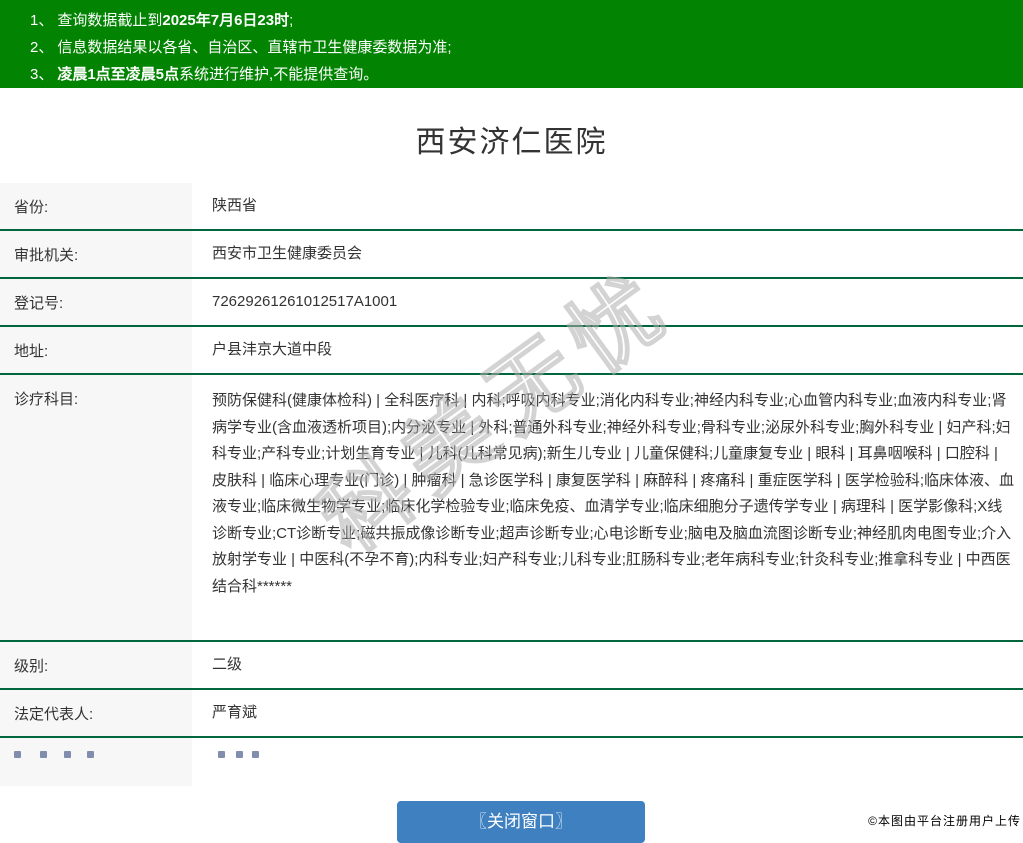  I want to click on row-label: 登记号:, so click(96, 302).